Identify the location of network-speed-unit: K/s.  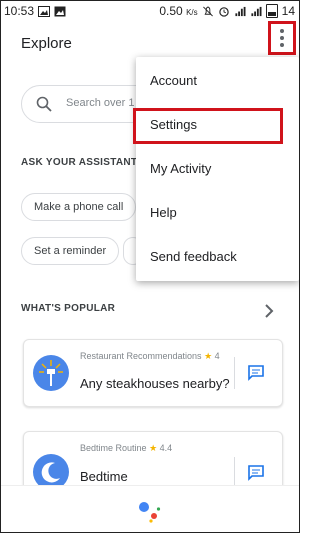
(192, 12).